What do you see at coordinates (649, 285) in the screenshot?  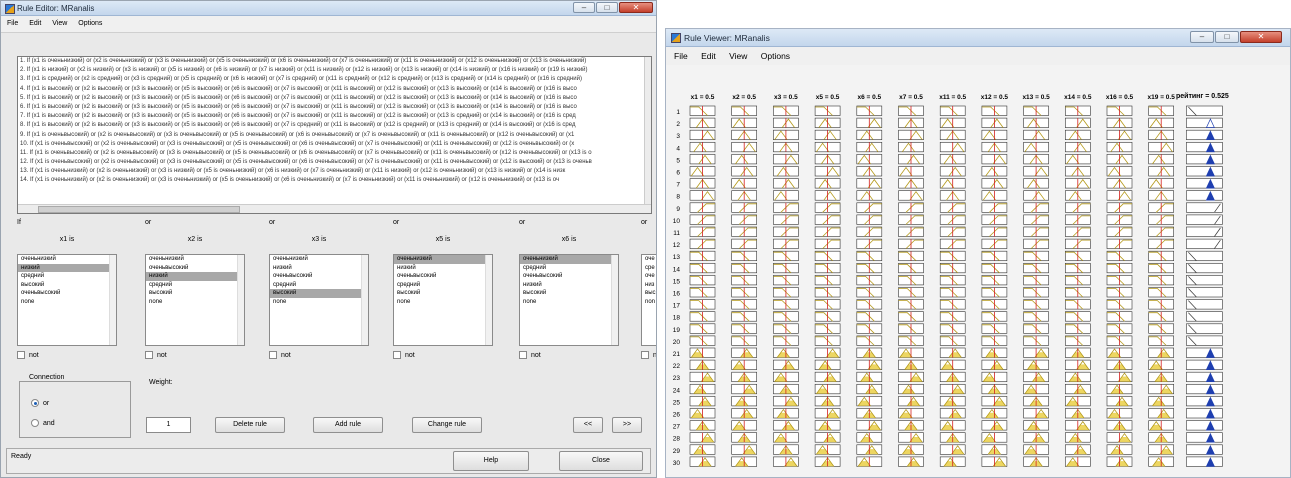 I see `membership-option: низ` at bounding box center [649, 285].